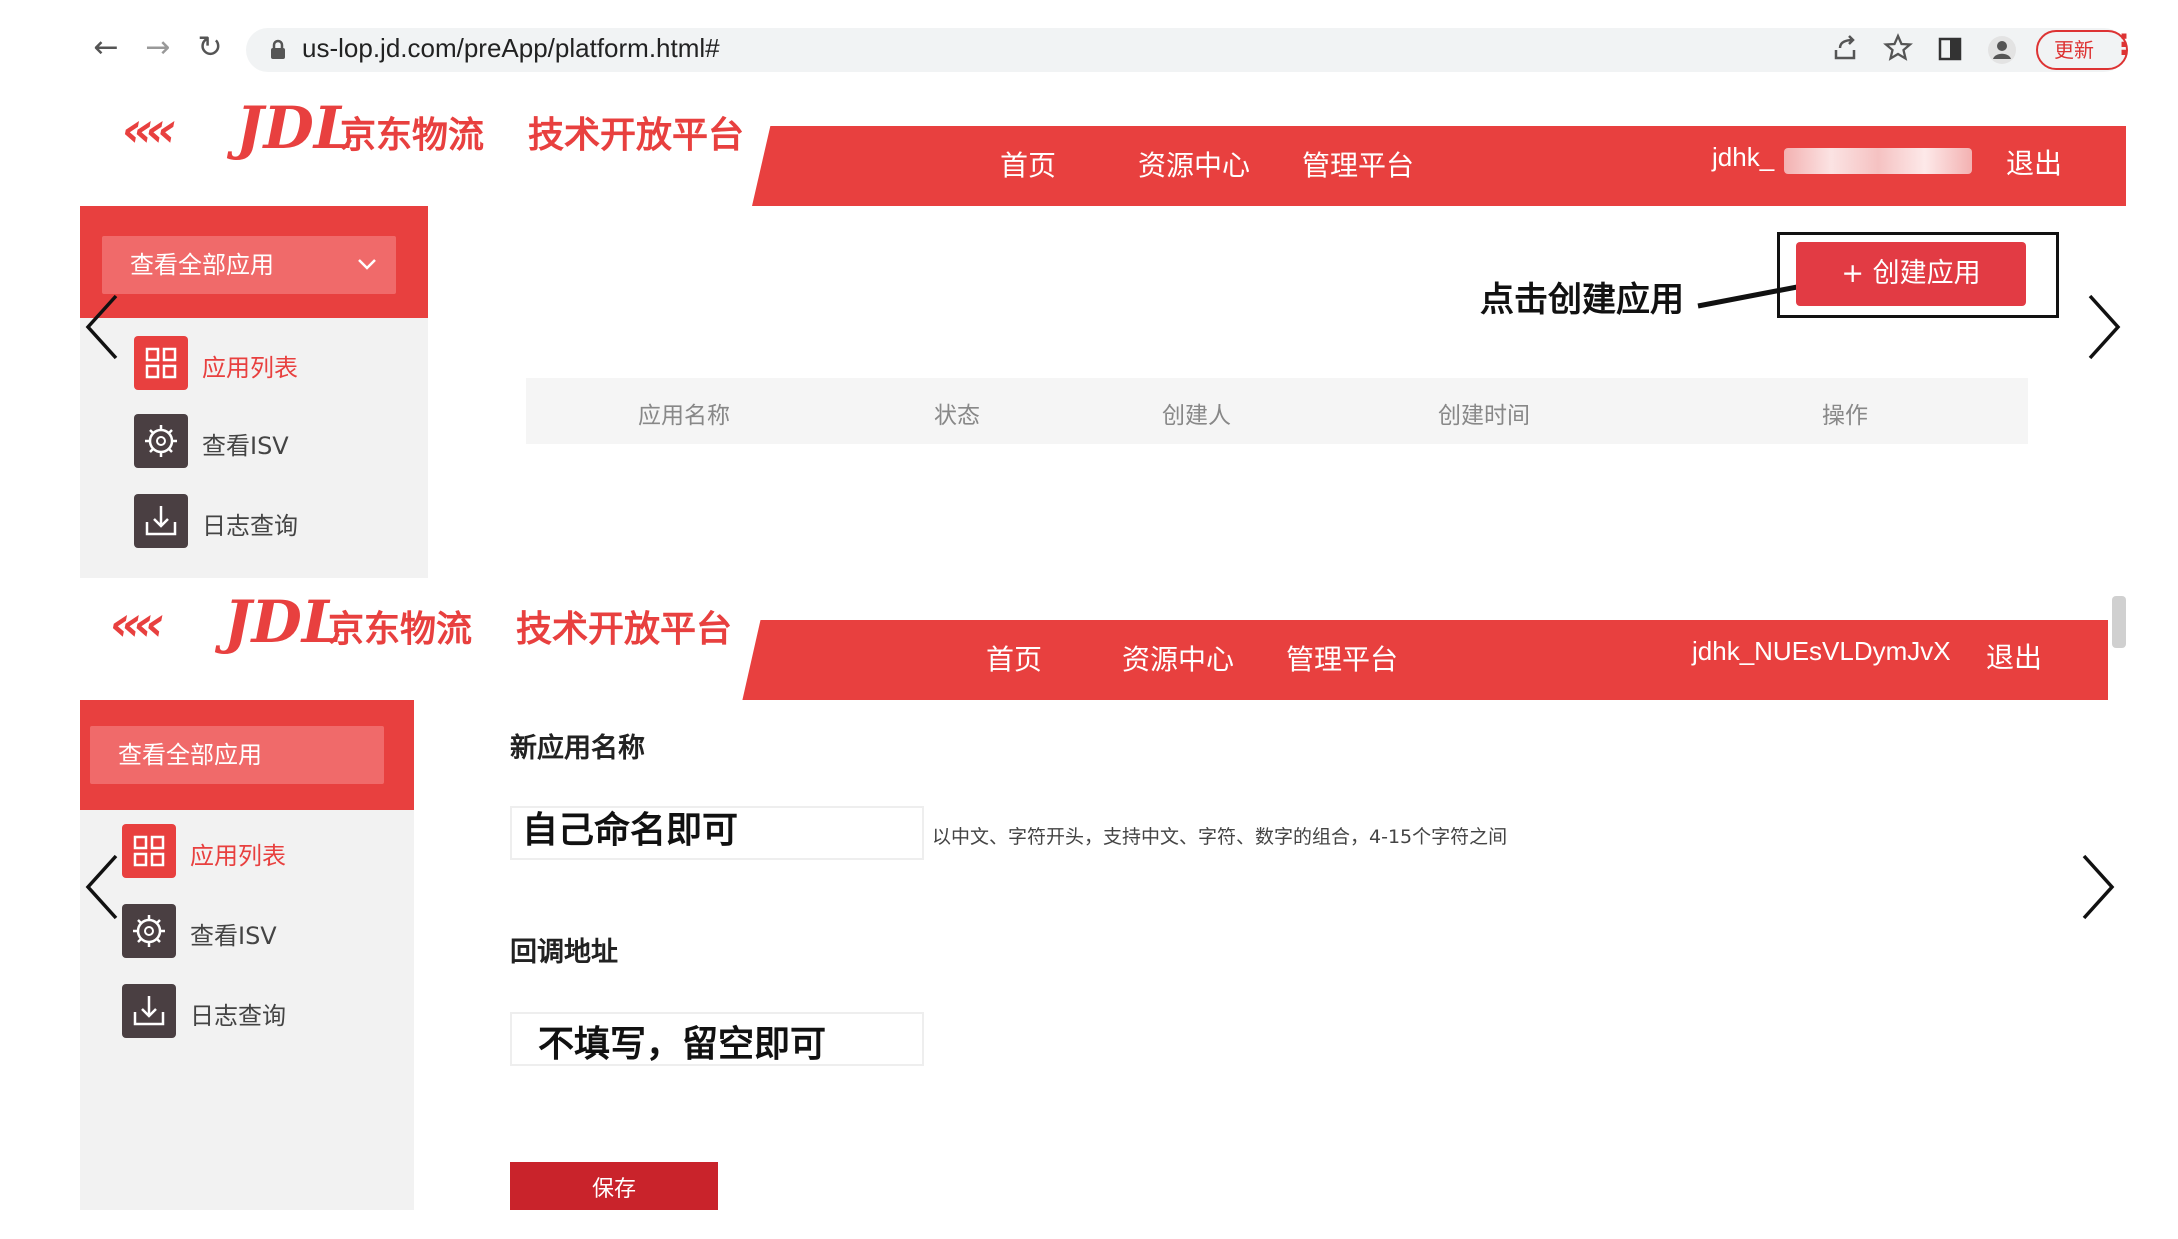 The height and width of the screenshot is (1239, 2178). I want to click on column-header: 应用名称, so click(684, 416).